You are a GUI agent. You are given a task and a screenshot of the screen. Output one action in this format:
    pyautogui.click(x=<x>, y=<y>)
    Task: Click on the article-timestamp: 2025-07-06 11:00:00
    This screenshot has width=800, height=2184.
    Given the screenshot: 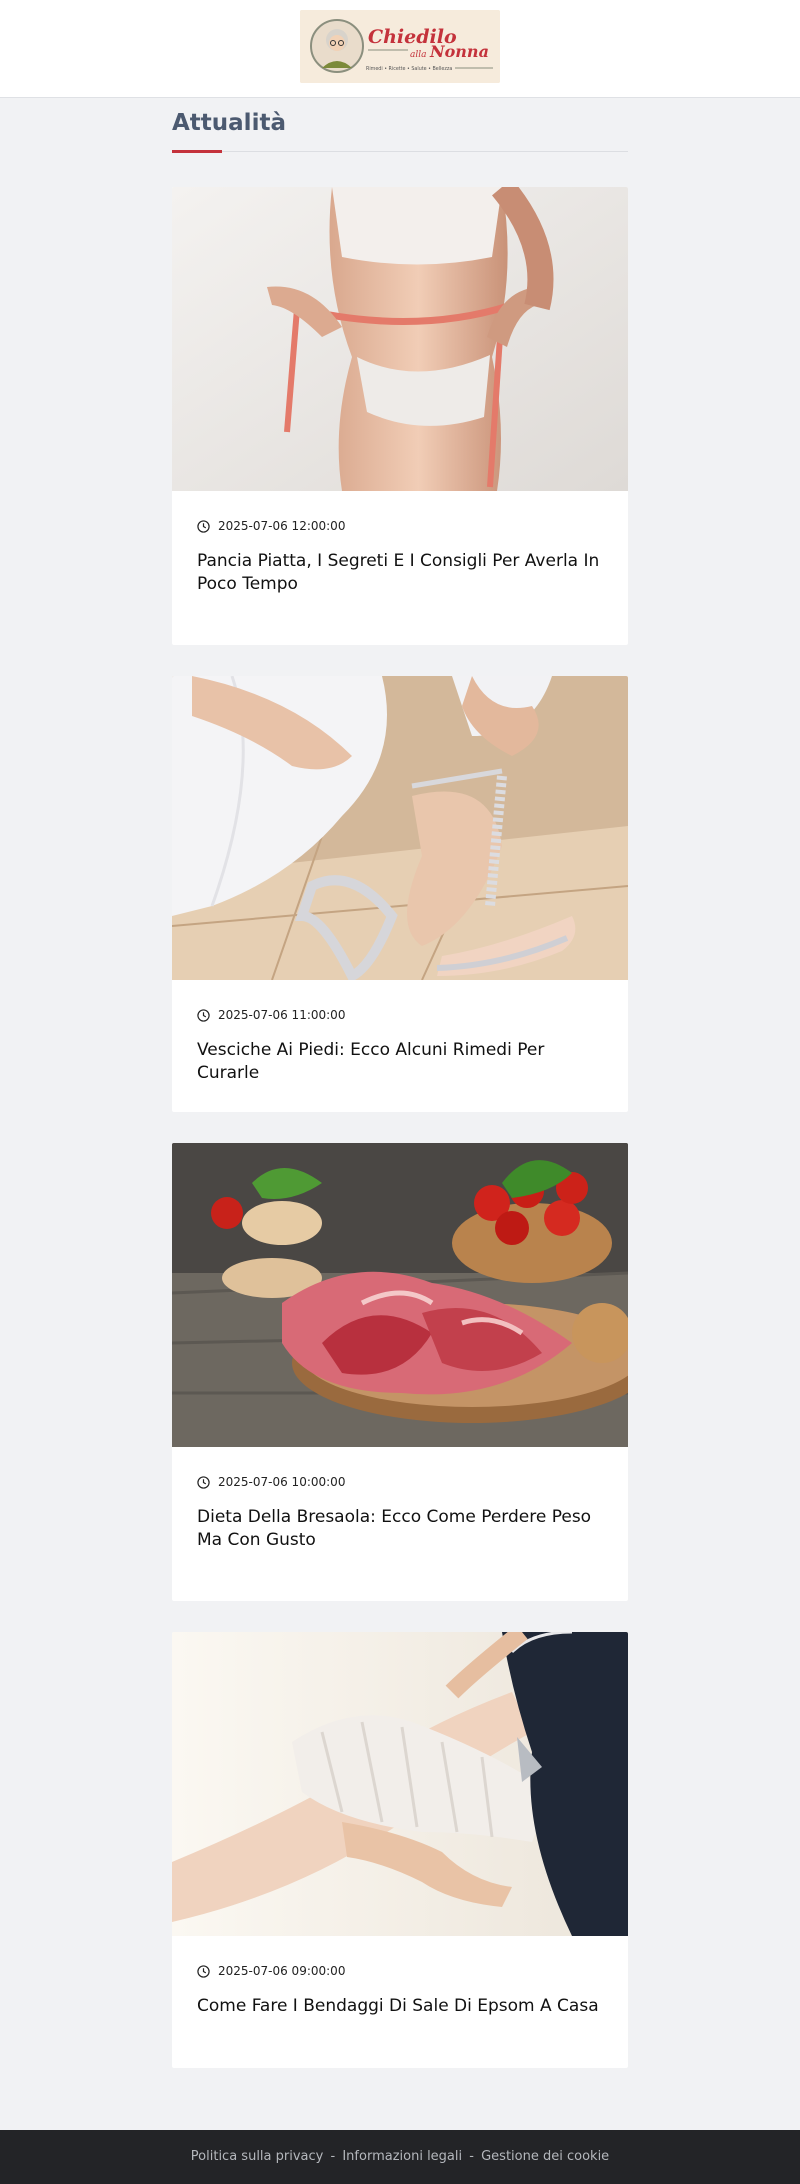 What is the action you would take?
    pyautogui.click(x=282, y=1015)
    